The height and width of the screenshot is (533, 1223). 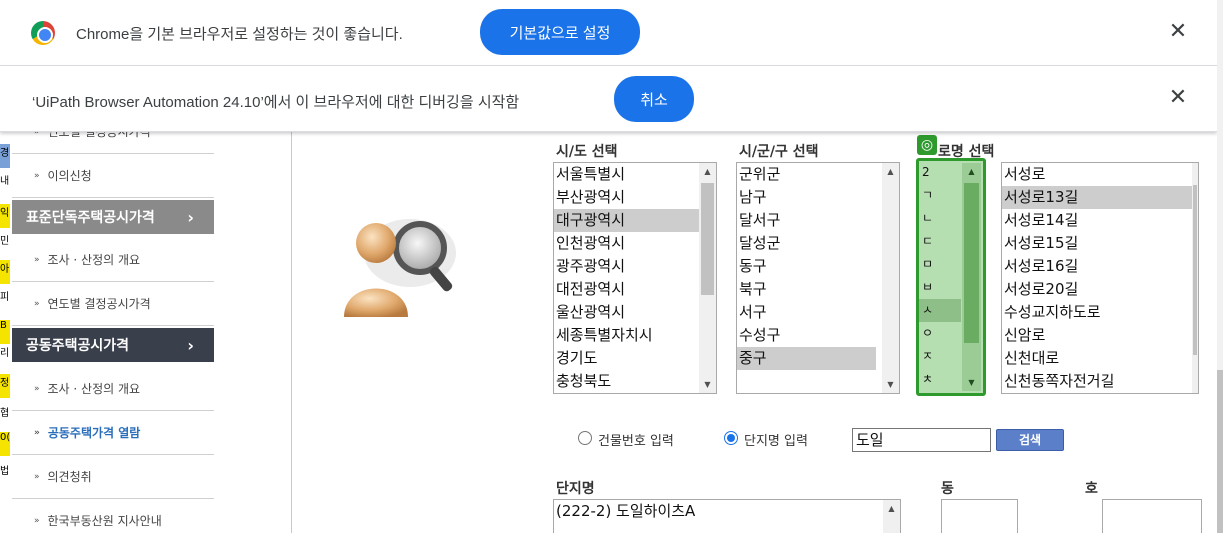 What do you see at coordinates (5, 471) in the screenshot?
I see `strip-cell: 법` at bounding box center [5, 471].